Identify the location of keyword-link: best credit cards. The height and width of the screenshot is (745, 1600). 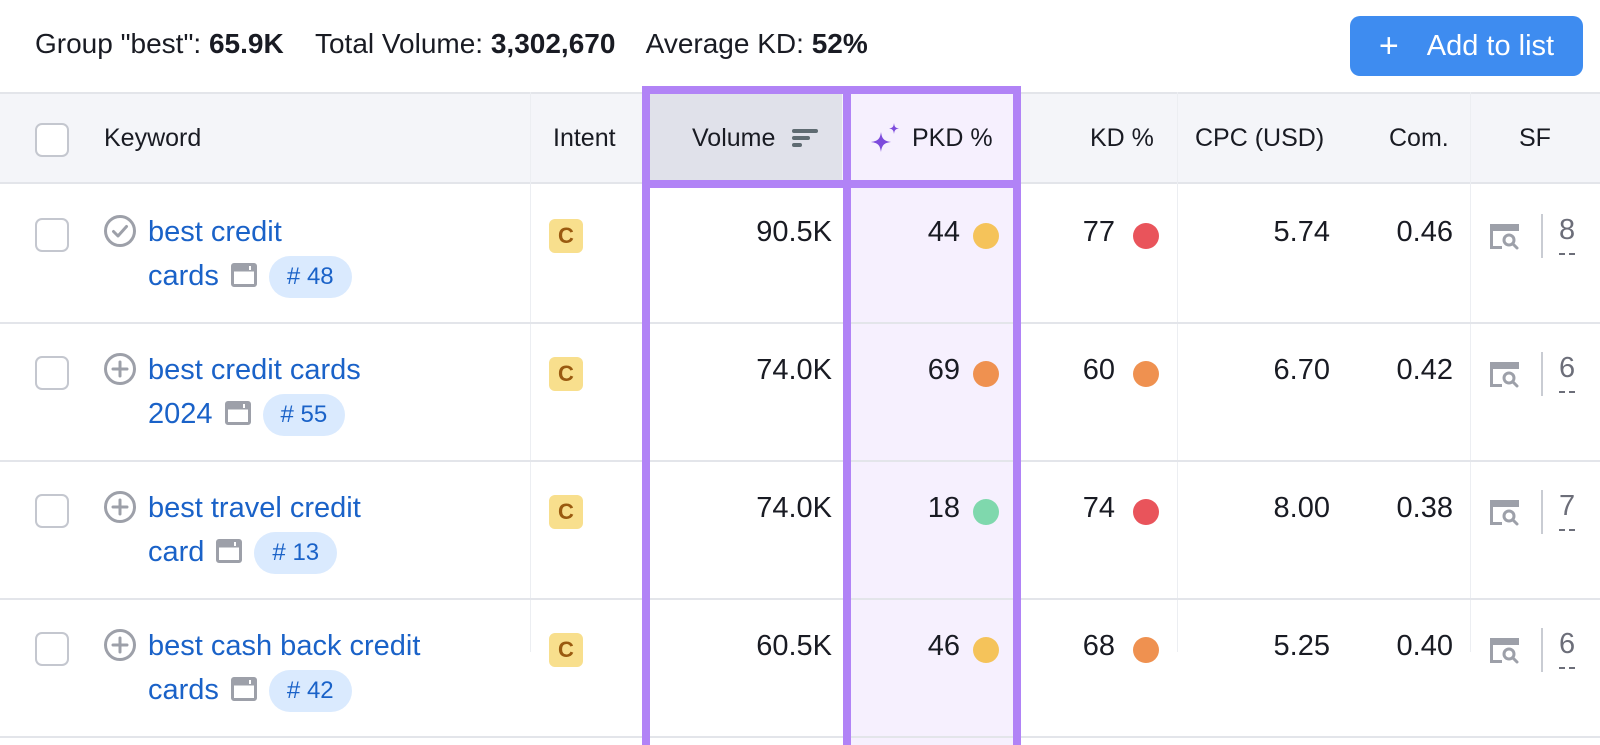
(215, 254).